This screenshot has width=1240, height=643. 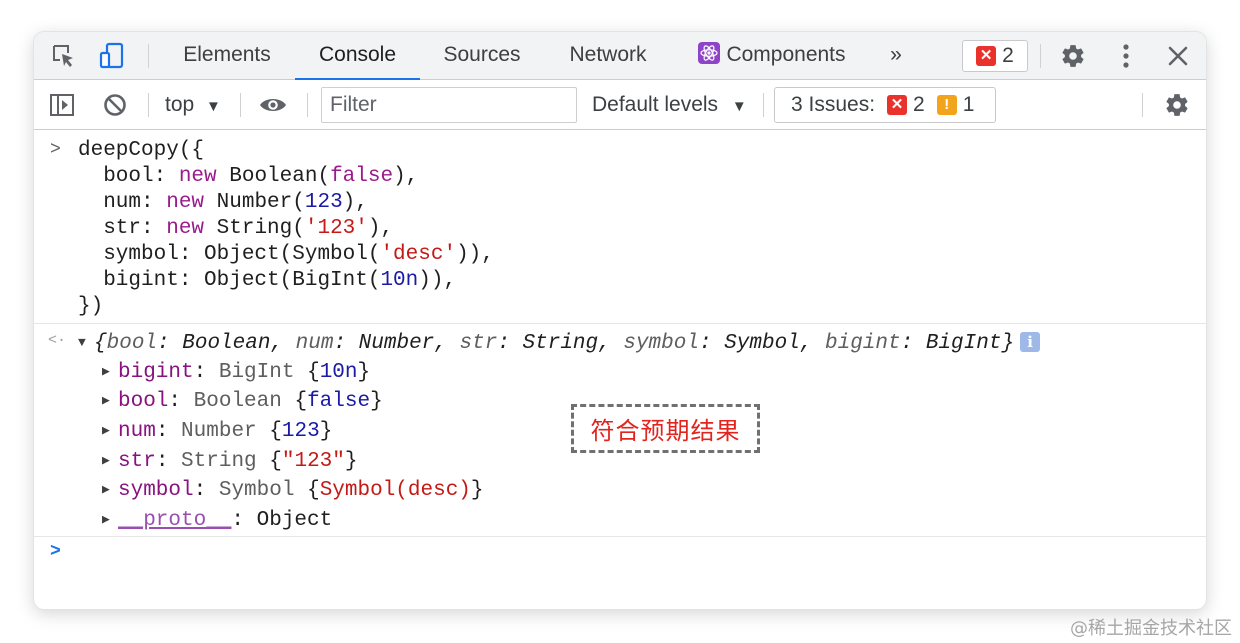 What do you see at coordinates (1178, 56) in the screenshot?
I see `close-icon` at bounding box center [1178, 56].